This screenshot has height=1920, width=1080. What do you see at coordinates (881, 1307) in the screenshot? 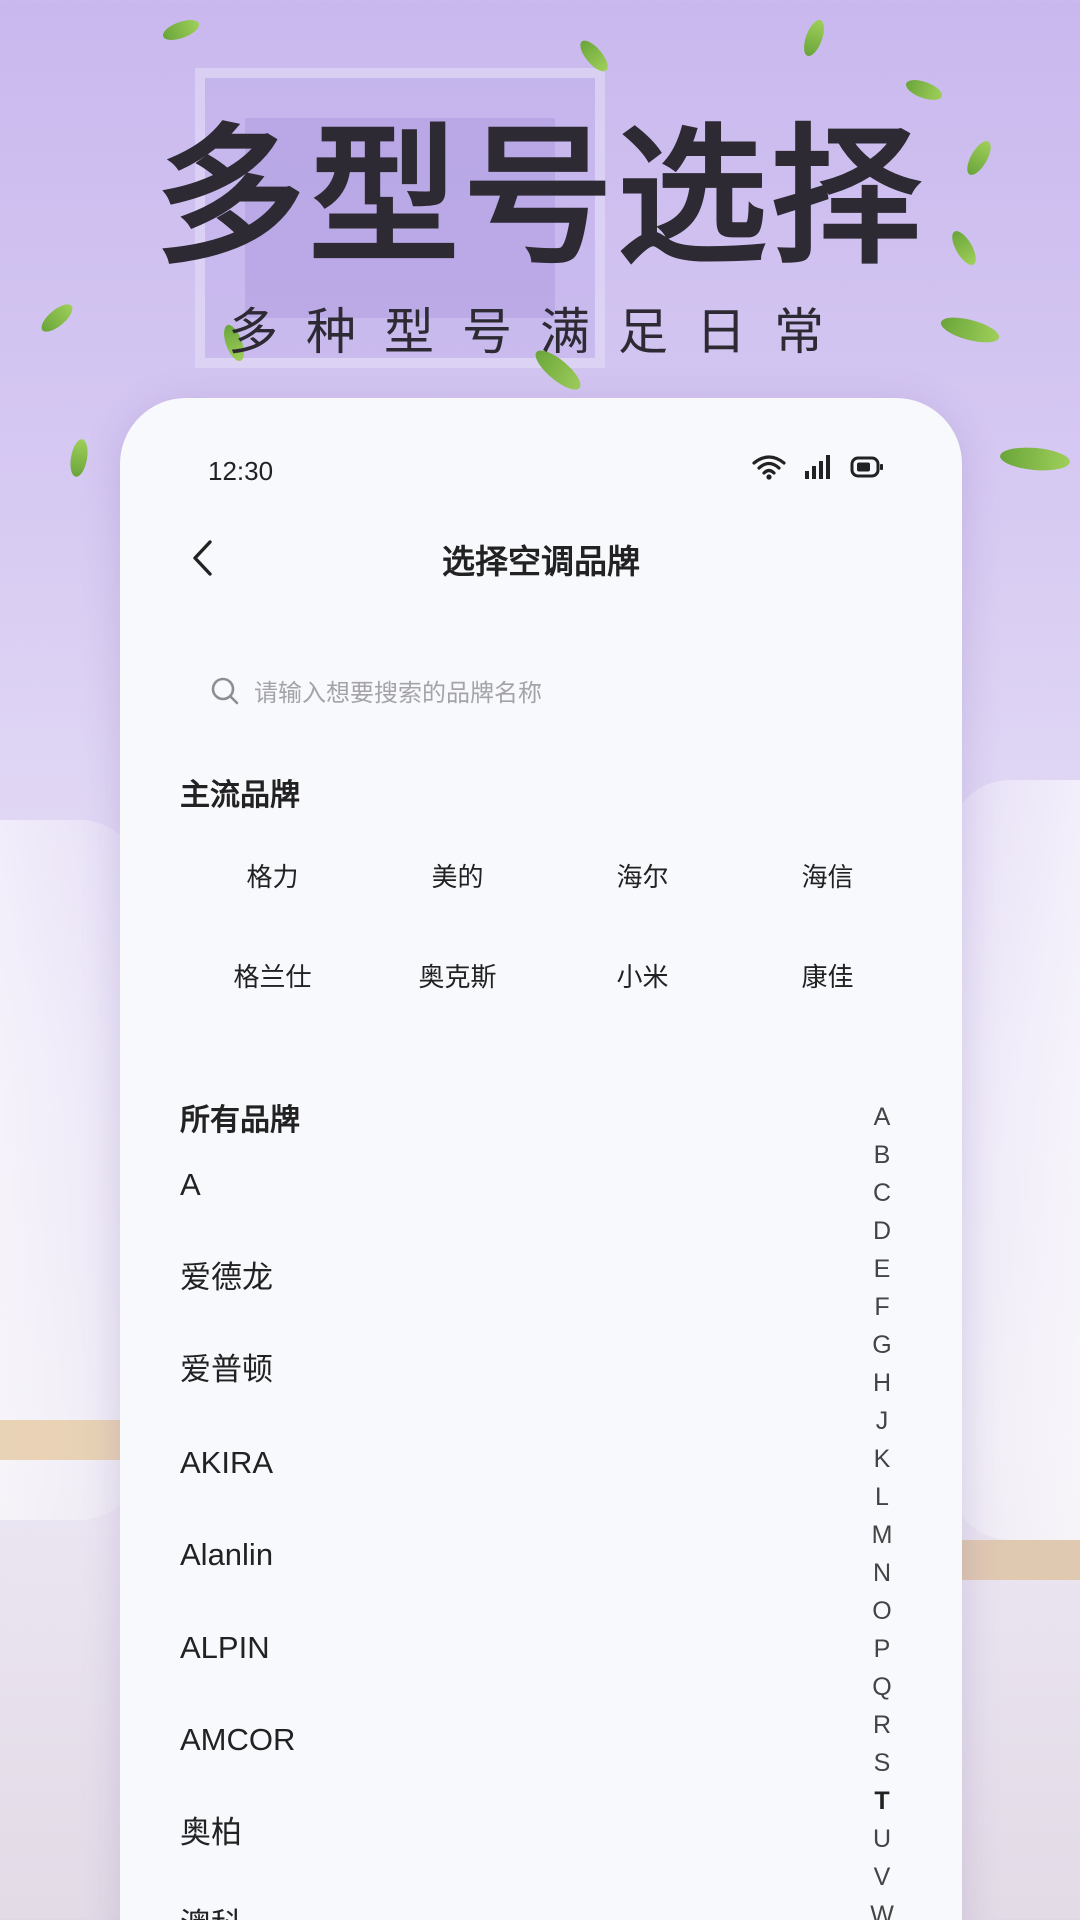
I see `index-letter-f: F` at bounding box center [881, 1307].